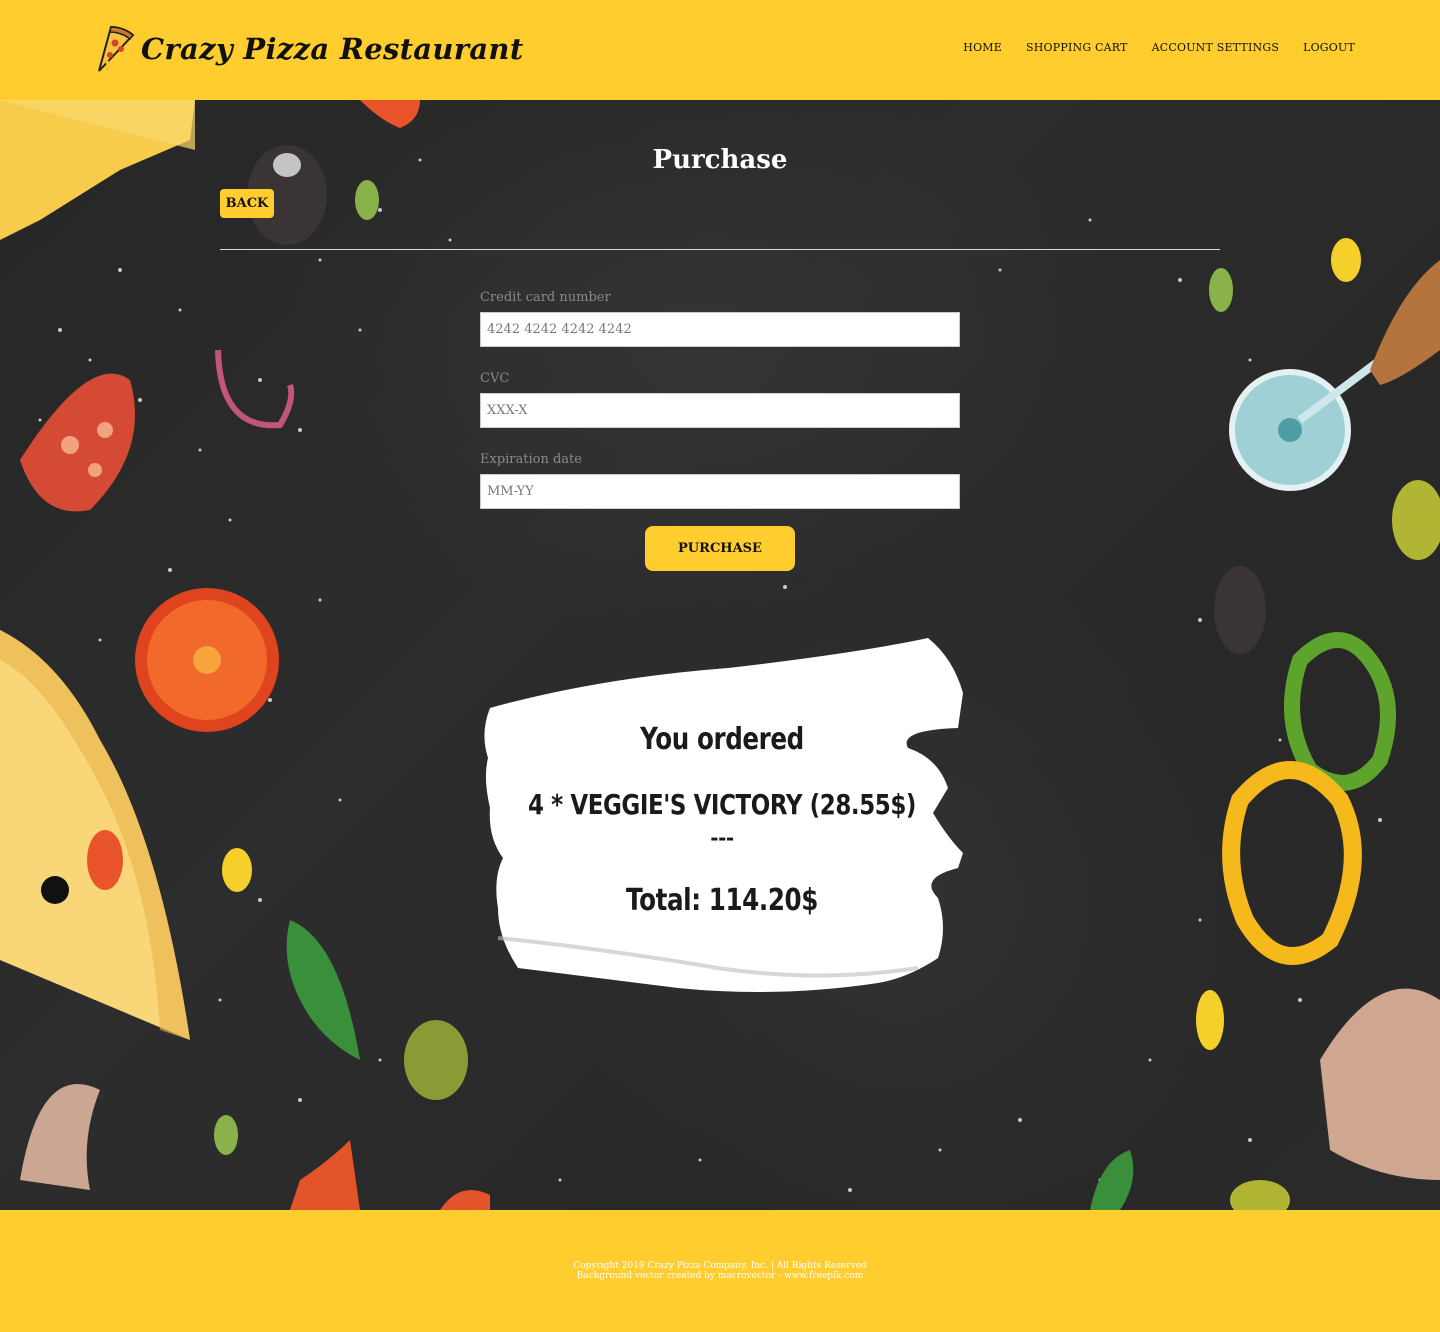 The width and height of the screenshot is (1440, 1332). I want to click on brand-title: Crazy Pizza Restaurant, so click(332, 49).